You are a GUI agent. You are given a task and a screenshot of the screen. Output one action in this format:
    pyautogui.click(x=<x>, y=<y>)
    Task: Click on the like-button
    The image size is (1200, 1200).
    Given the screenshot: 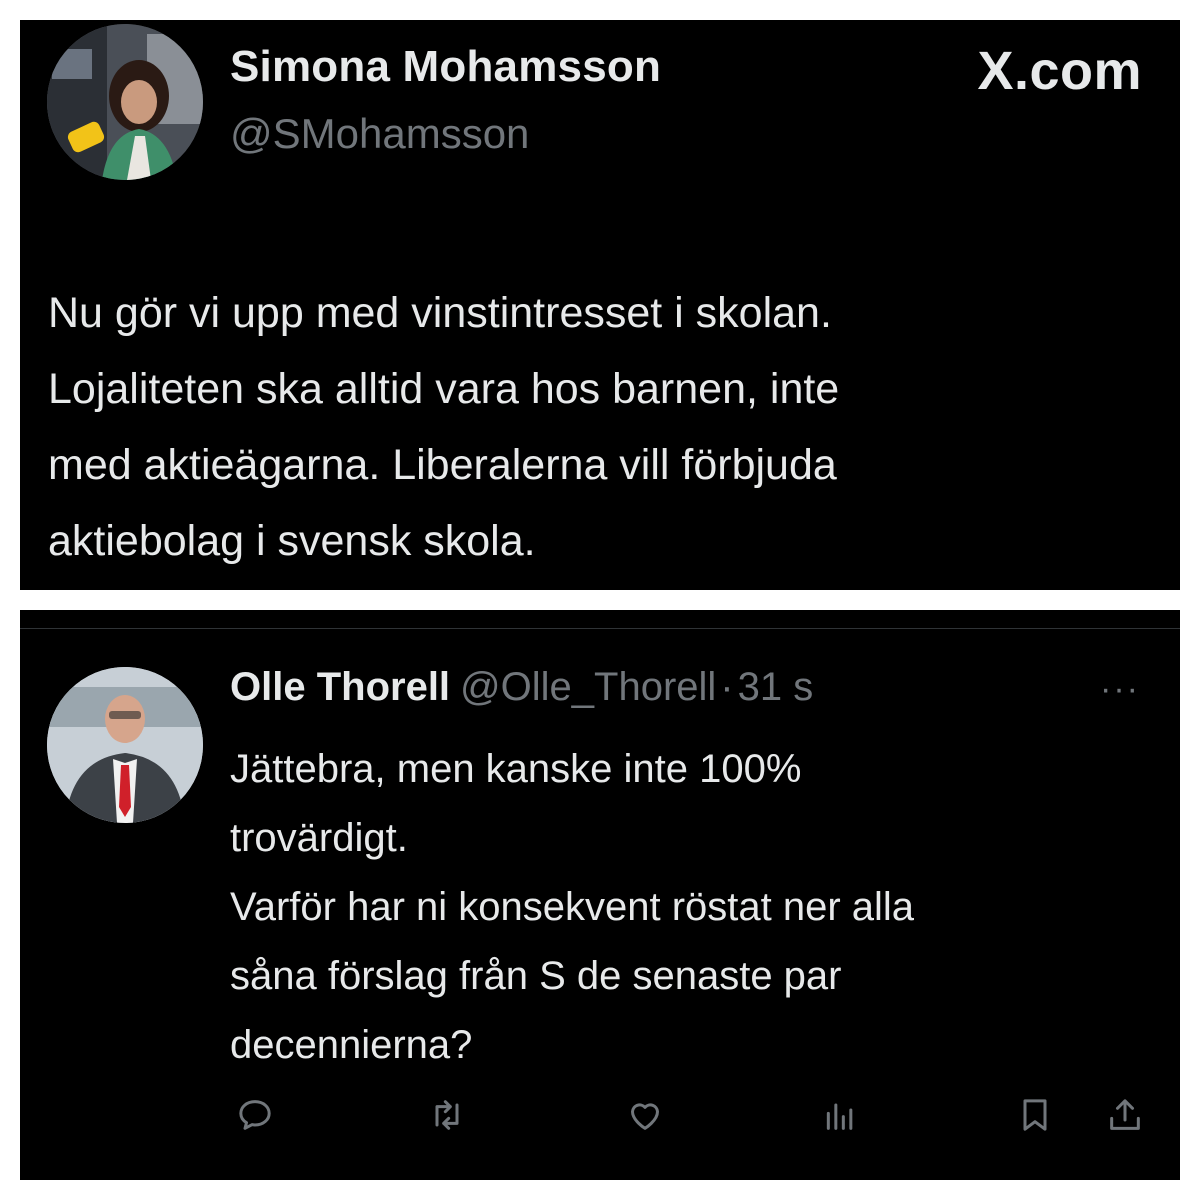 What is the action you would take?
    pyautogui.click(x=645, y=1115)
    